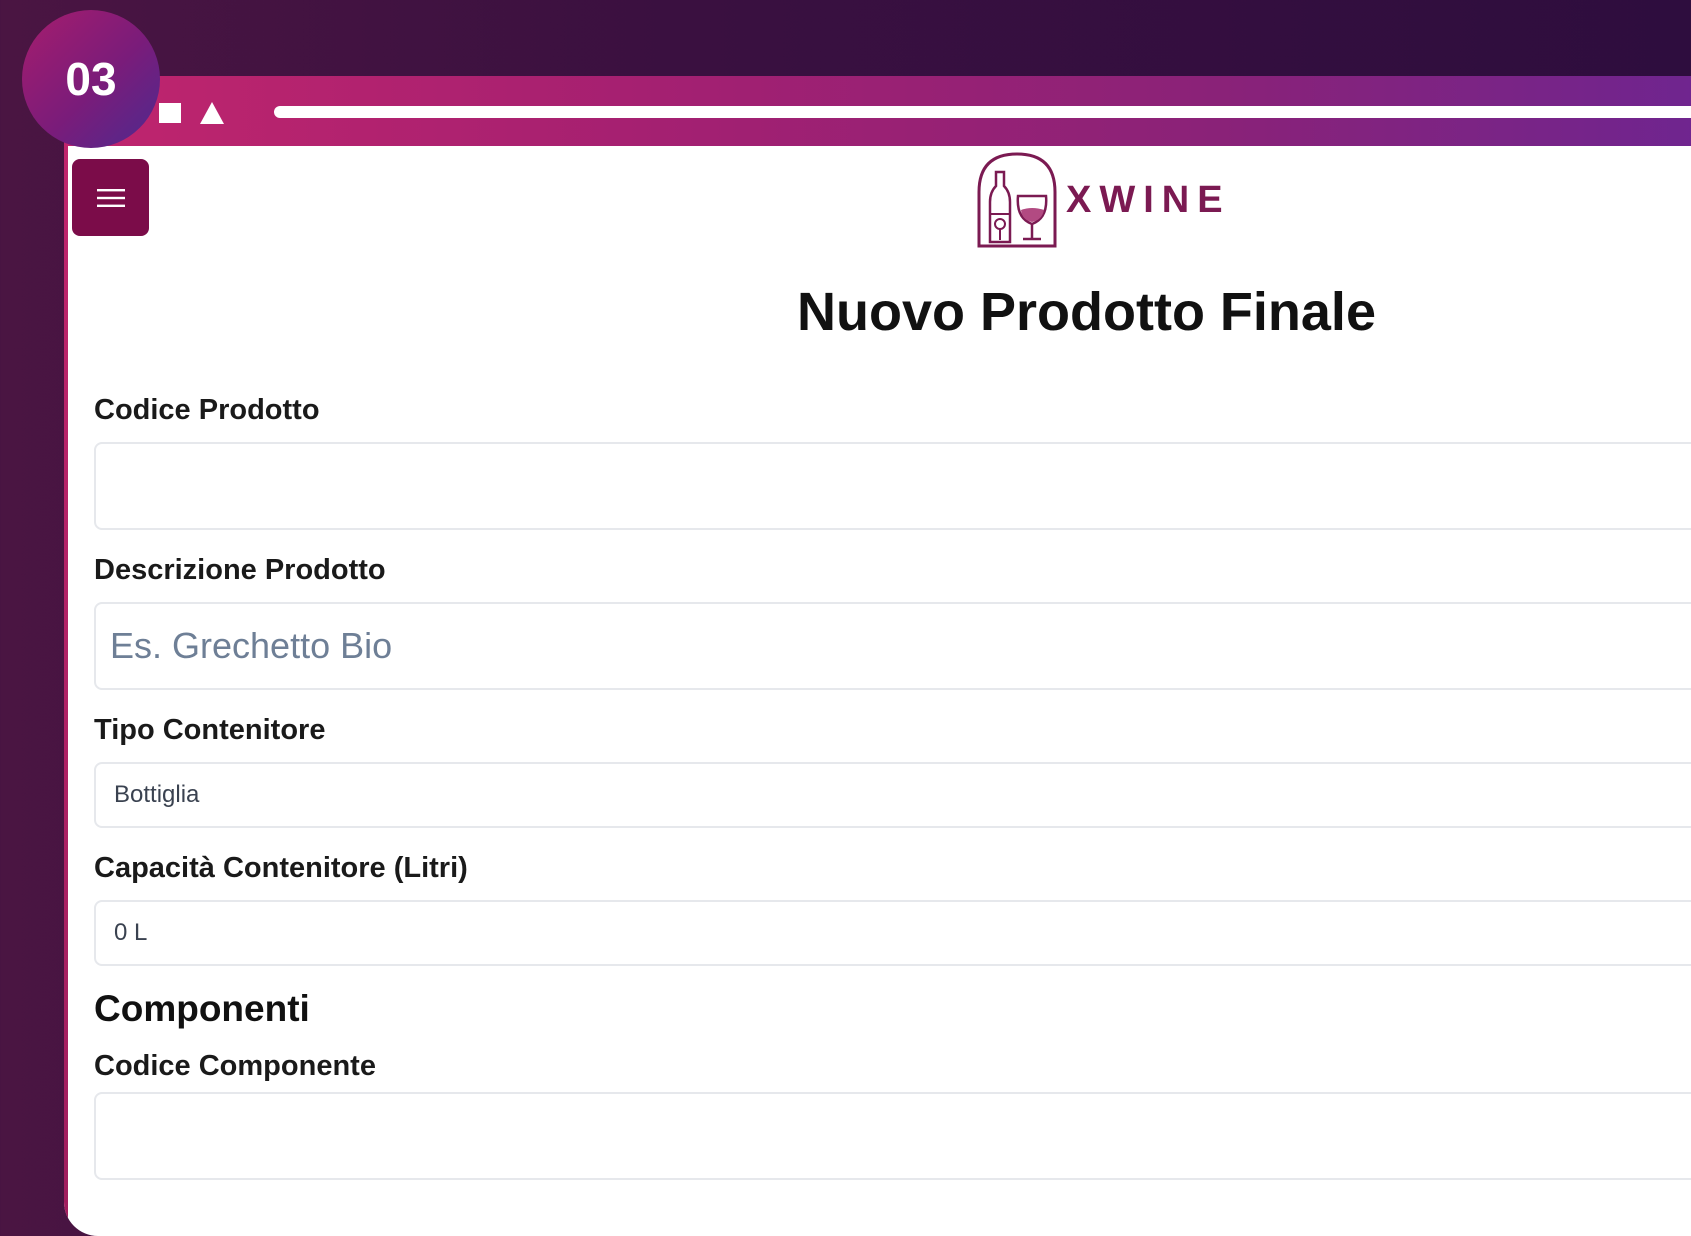 The width and height of the screenshot is (1691, 1236). What do you see at coordinates (131, 932) in the screenshot?
I see `capacita-contenitore-value: 0 L` at bounding box center [131, 932].